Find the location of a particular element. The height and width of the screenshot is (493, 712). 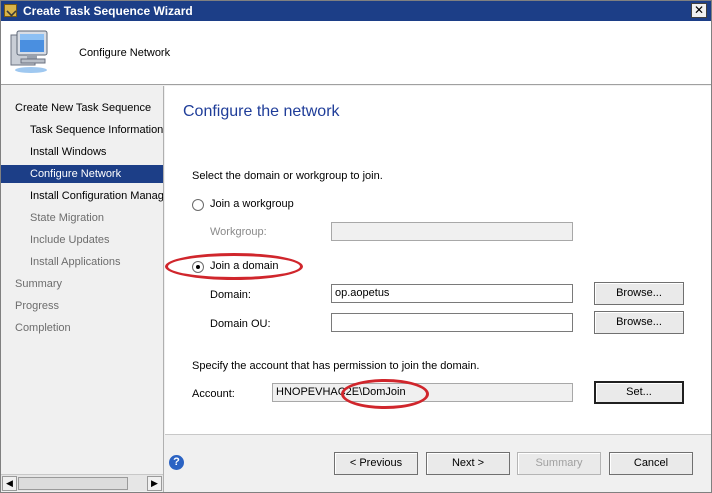

account-field-label: Account: is located at coordinates (213, 394).